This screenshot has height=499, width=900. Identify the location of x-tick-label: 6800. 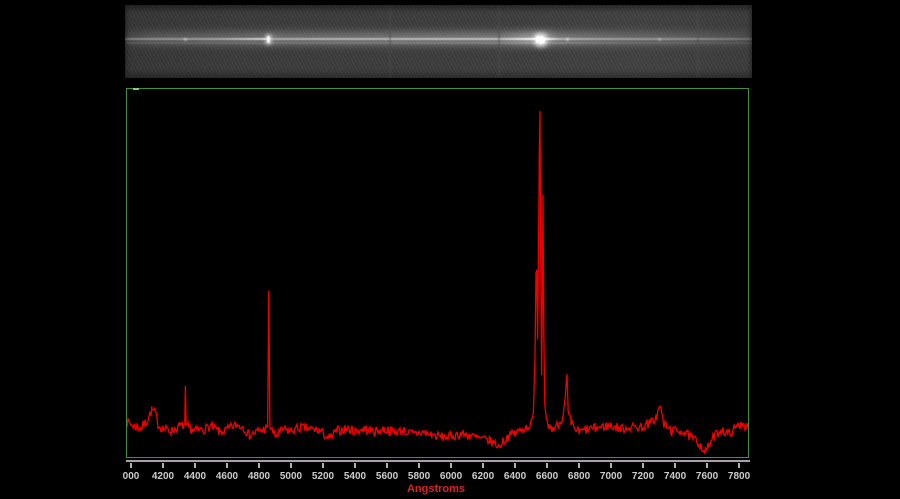
(579, 476).